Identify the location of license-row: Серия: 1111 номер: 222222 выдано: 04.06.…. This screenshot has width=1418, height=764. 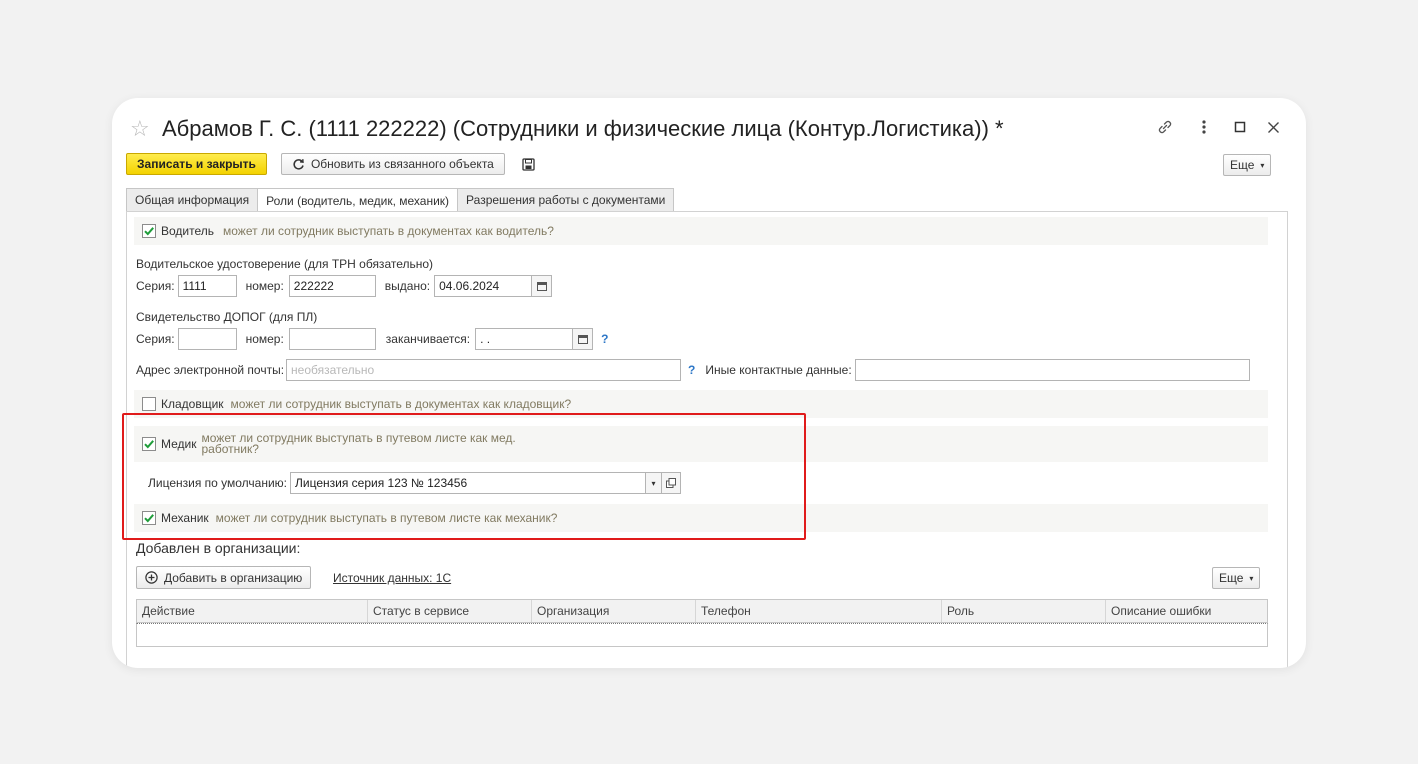
(344, 286).